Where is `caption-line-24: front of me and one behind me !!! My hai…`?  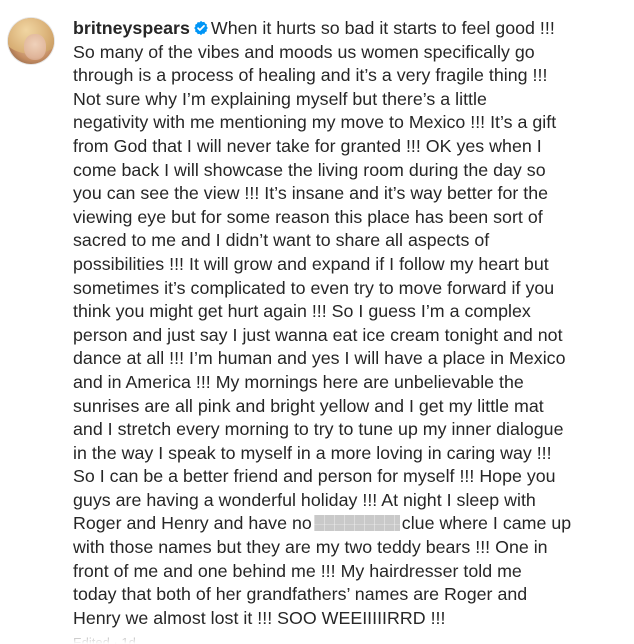
caption-line-24: front of me and one behind me !!! My hai… is located at coordinates (297, 570).